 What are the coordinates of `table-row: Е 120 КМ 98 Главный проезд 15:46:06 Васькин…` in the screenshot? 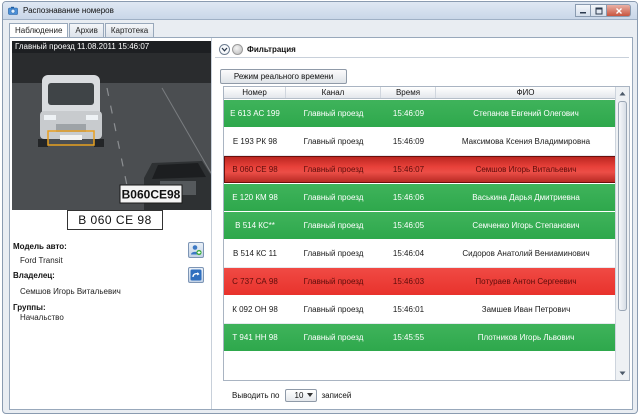 It's located at (420, 198).